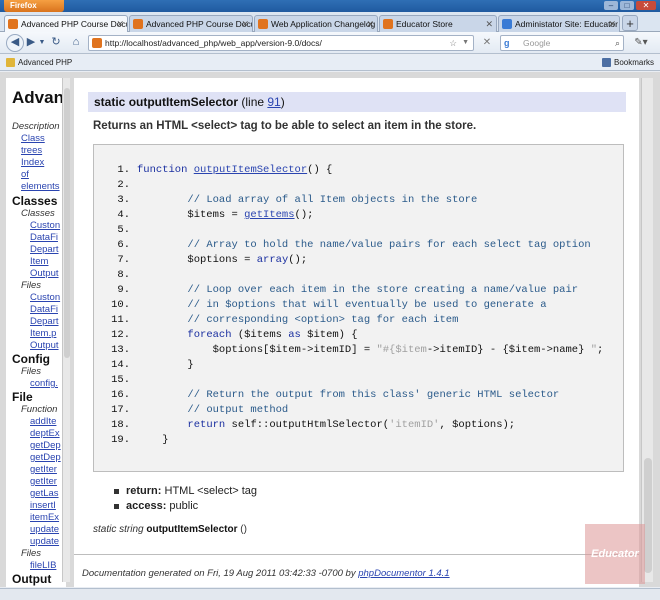  Describe the element at coordinates (330, 594) in the screenshot. I see `status-bar` at that location.